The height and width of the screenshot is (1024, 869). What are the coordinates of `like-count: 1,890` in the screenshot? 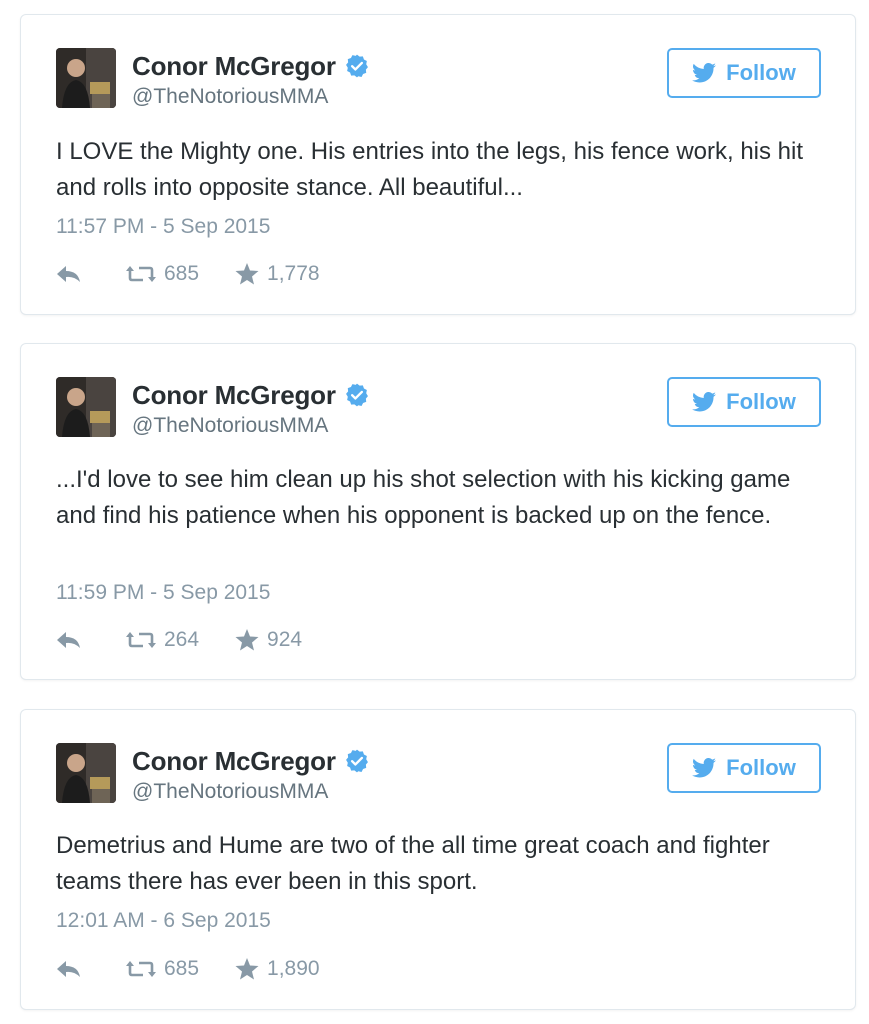 It's located at (293, 968).